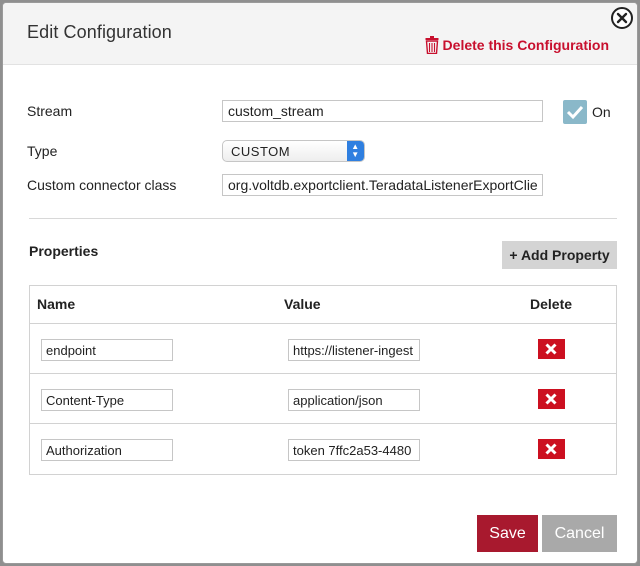  Describe the element at coordinates (64, 251) in the screenshot. I see `properties-title: Properties` at that location.